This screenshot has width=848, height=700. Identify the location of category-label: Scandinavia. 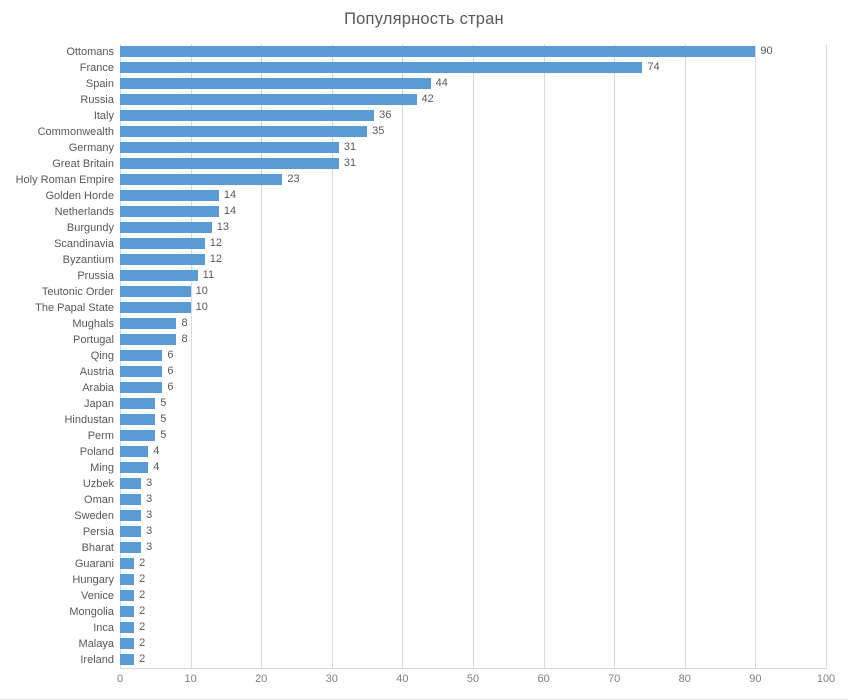
(84, 244).